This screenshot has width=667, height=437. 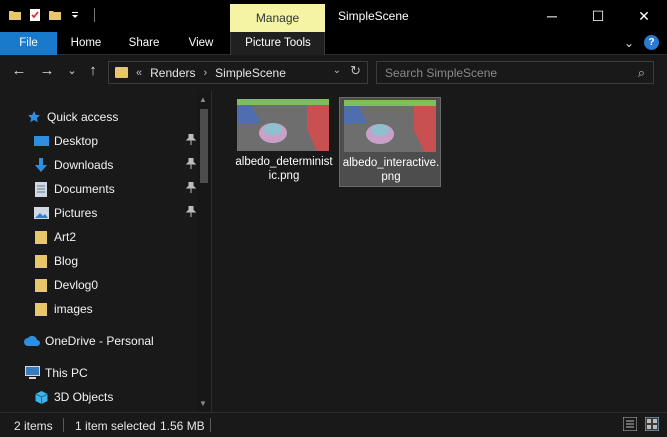 What do you see at coordinates (203, 99) in the screenshot?
I see `scroll-up-icon: ▲` at bounding box center [203, 99].